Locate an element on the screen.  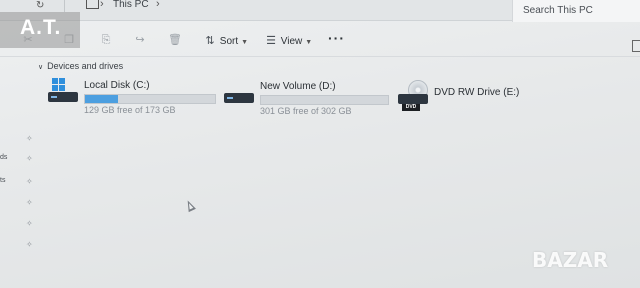
paste-icon: ⎘ is located at coordinates (106, 40).